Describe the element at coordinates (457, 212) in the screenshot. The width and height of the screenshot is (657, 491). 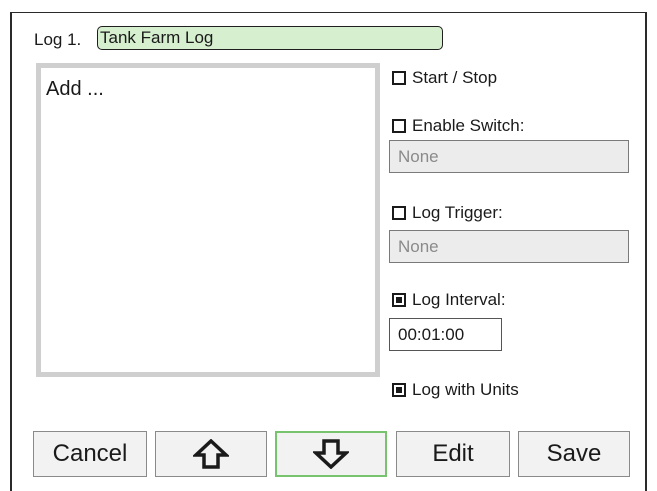
I see `log-trigger-label: Log Trigger:` at that location.